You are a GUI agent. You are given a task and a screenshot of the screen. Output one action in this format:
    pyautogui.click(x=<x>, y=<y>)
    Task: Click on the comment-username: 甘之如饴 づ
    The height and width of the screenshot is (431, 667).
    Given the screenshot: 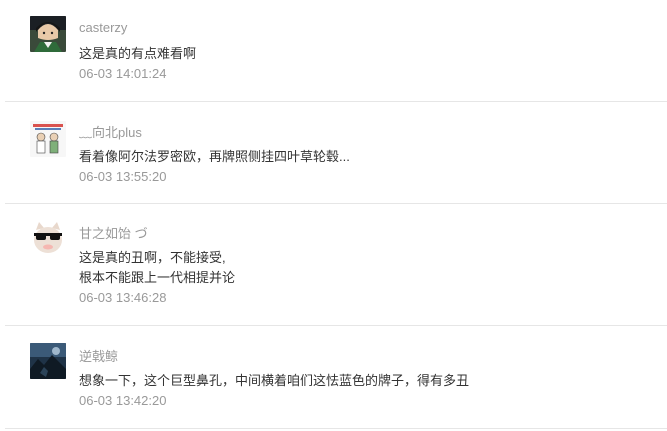 What is the action you would take?
    pyautogui.click(x=113, y=232)
    